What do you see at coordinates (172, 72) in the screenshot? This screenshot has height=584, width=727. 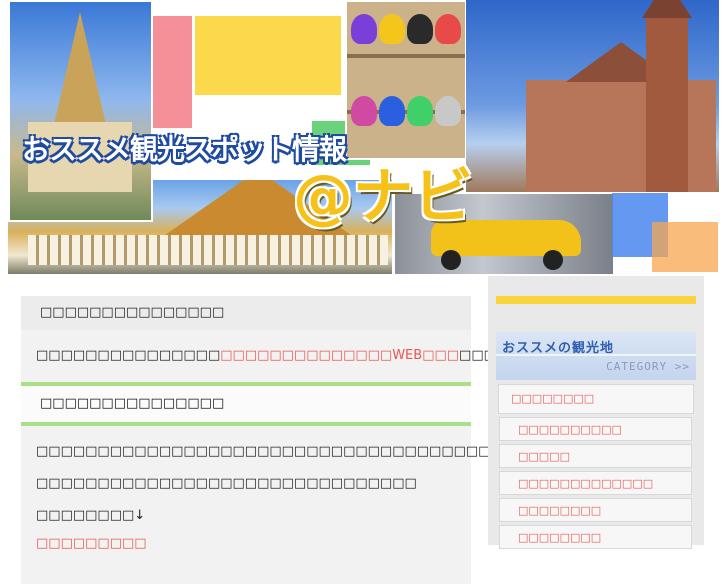 I see `pink-block` at bounding box center [172, 72].